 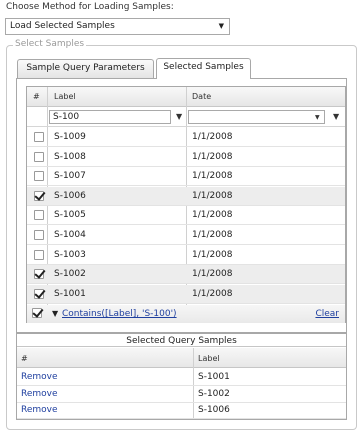 I want to click on tab-selected-samples: Selected Samples, so click(x=203, y=68).